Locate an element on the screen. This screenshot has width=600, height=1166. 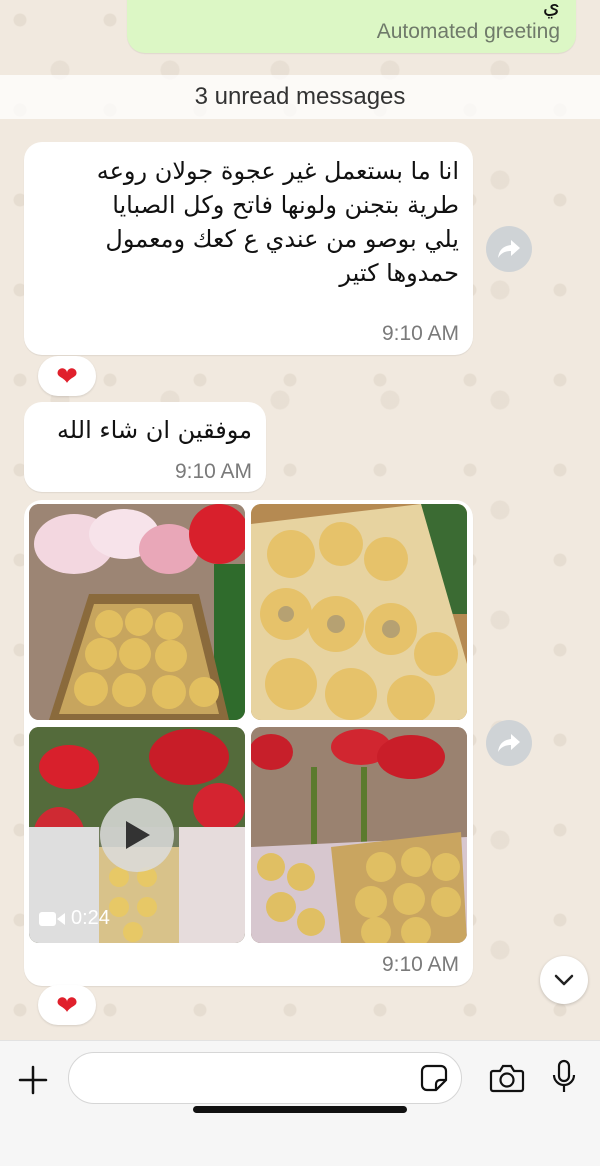
voice-message-button is located at coordinates (564, 1077).